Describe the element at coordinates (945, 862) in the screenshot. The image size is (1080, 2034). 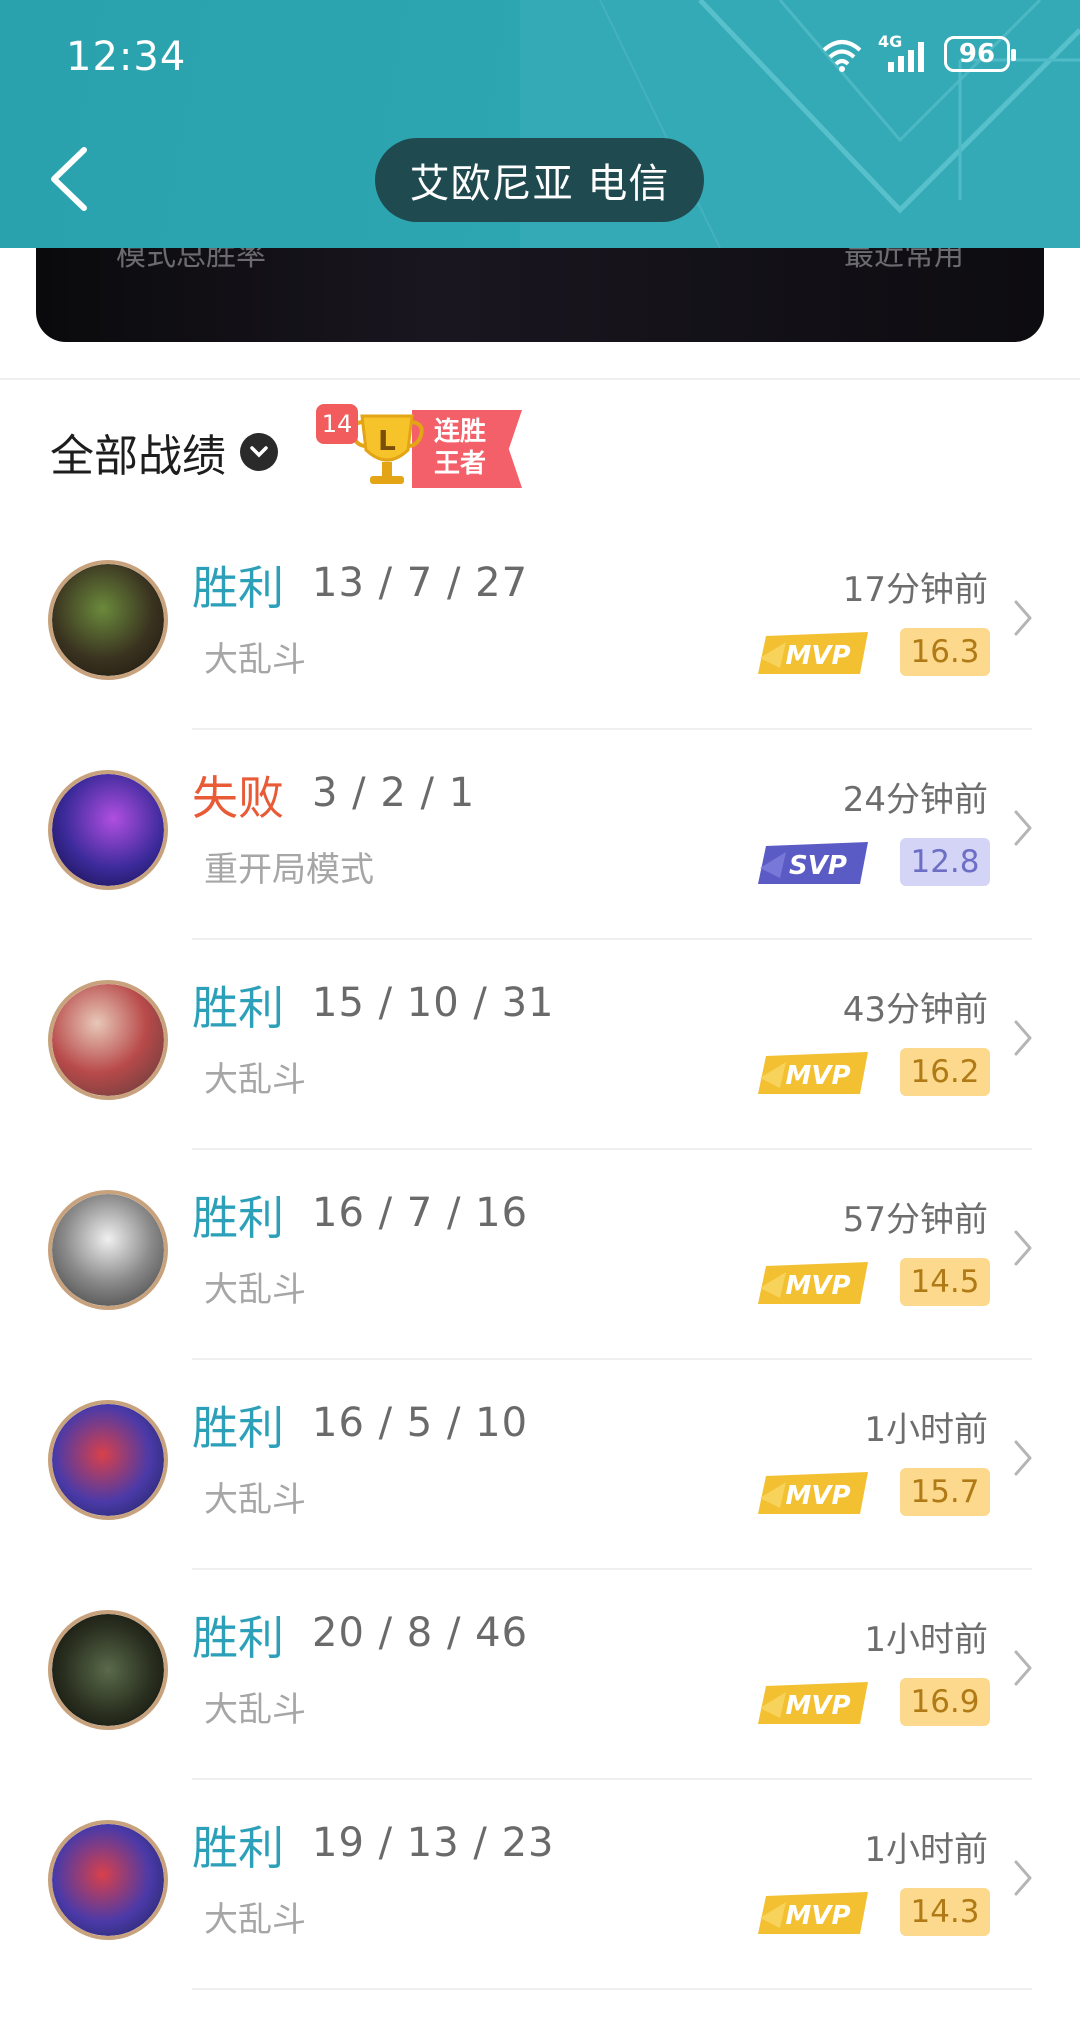
I see `match-score: 12.8` at that location.